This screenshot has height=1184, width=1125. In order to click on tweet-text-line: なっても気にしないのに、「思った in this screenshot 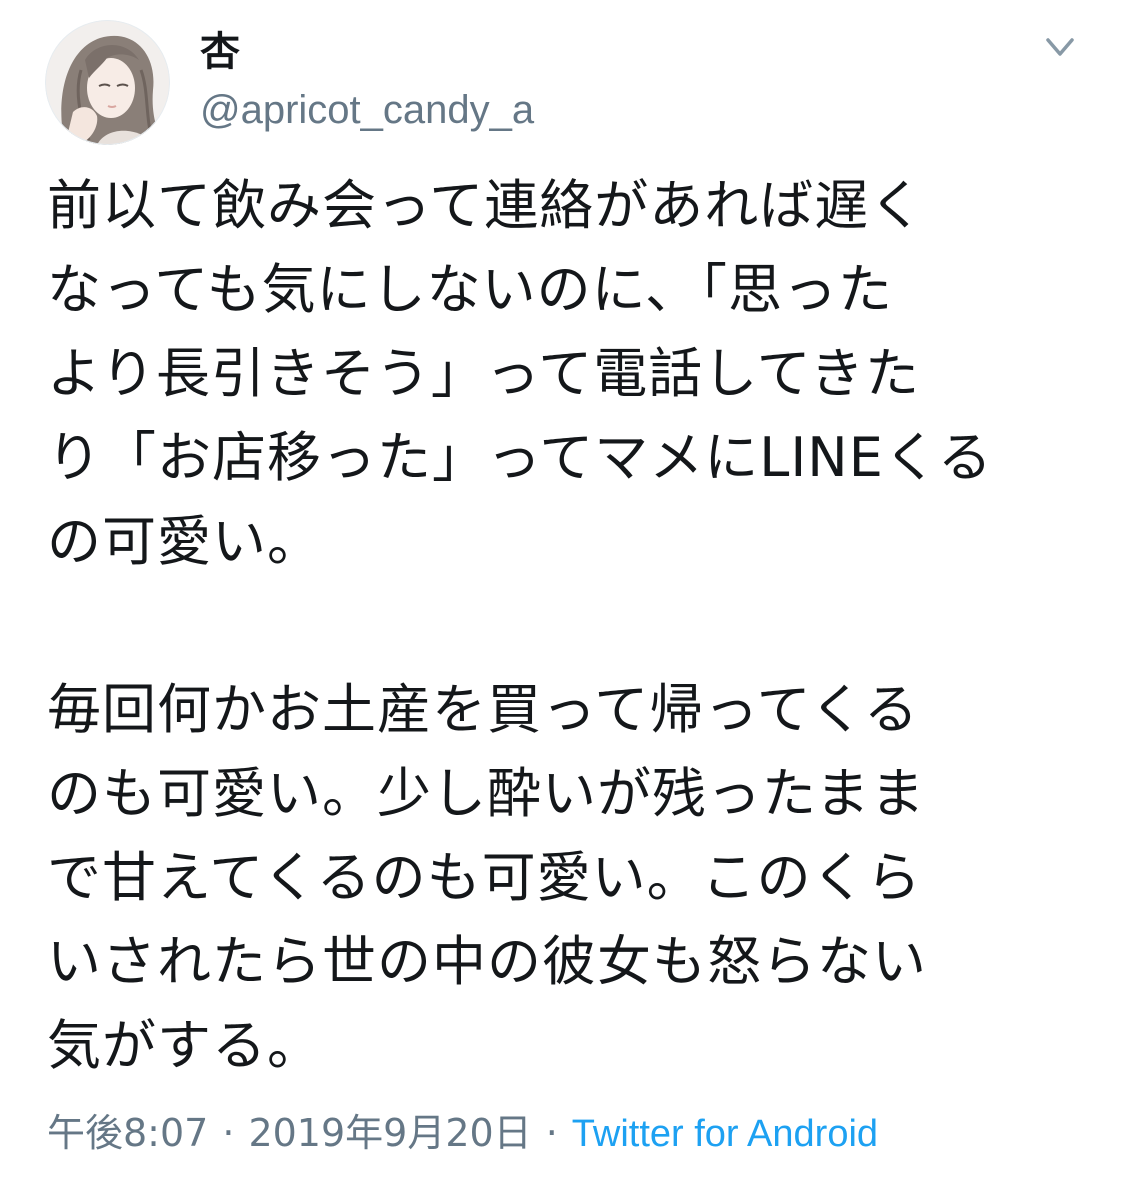, I will do `click(470, 289)`.